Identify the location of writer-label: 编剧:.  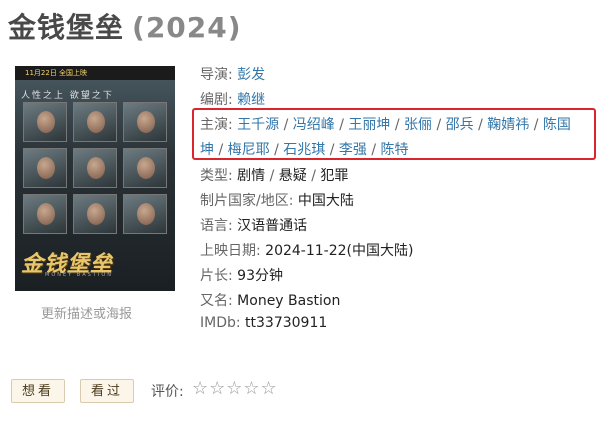
(216, 100).